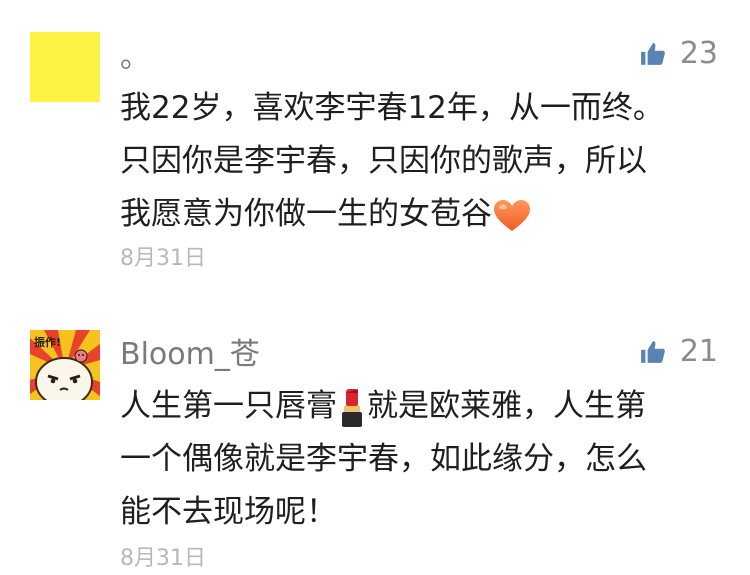  Describe the element at coordinates (383, 459) in the screenshot. I see `comment-line: 一个偶像就是李宇春，如此缘分，怎么` at that location.